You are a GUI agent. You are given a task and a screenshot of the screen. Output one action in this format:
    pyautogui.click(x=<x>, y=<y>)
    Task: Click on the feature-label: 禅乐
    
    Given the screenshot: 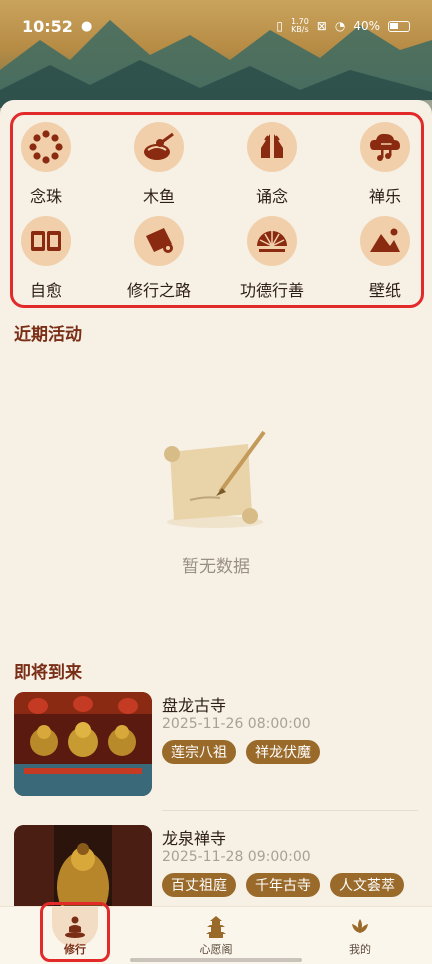 What is the action you would take?
    pyautogui.click(x=384, y=196)
    